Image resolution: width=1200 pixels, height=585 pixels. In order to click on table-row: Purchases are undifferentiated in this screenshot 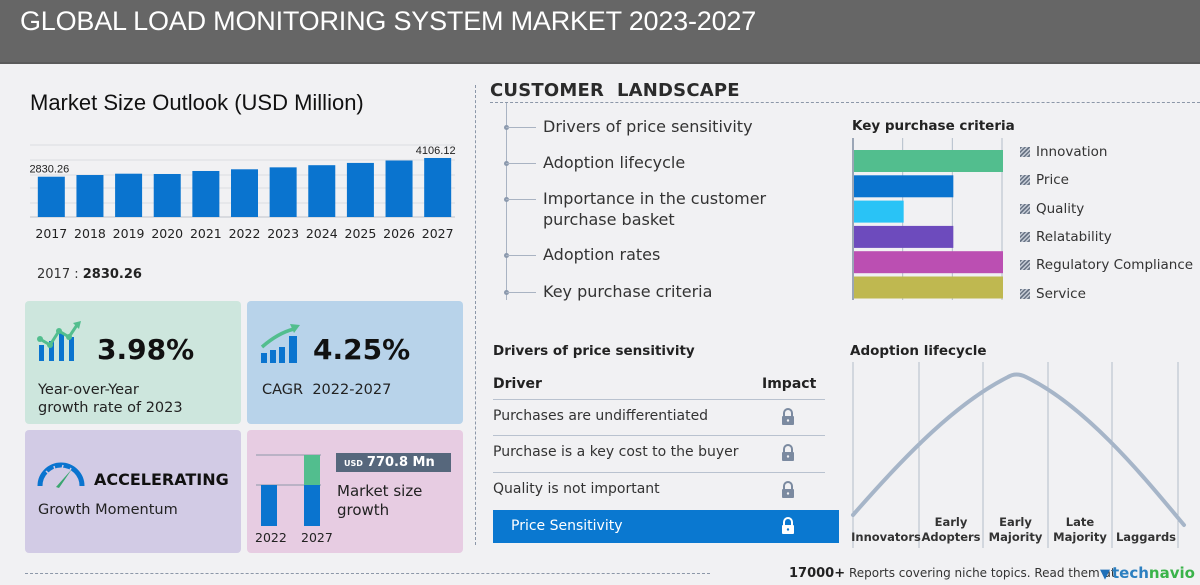, I will do `click(659, 417)`.